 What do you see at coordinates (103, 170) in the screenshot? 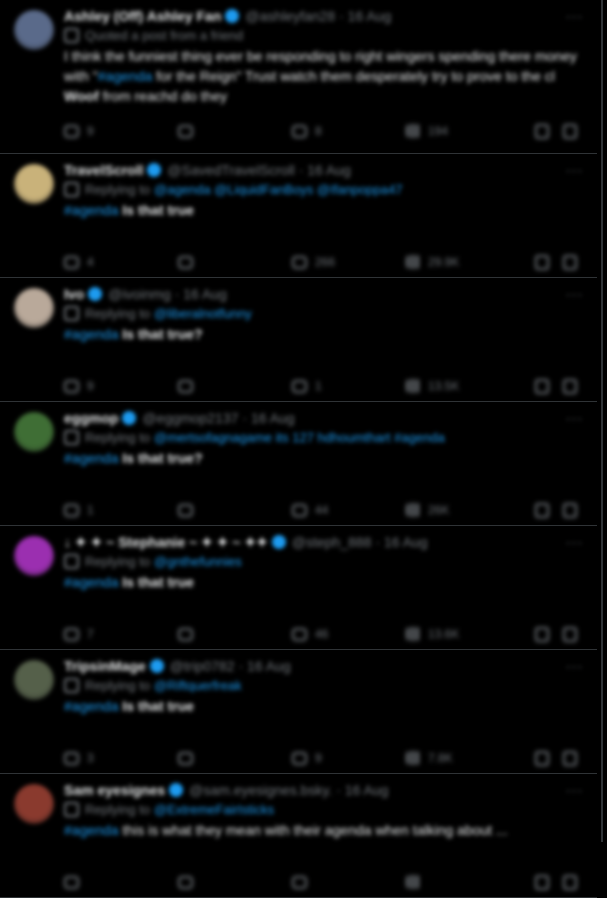
I see `display-name: TravelScroll` at bounding box center [103, 170].